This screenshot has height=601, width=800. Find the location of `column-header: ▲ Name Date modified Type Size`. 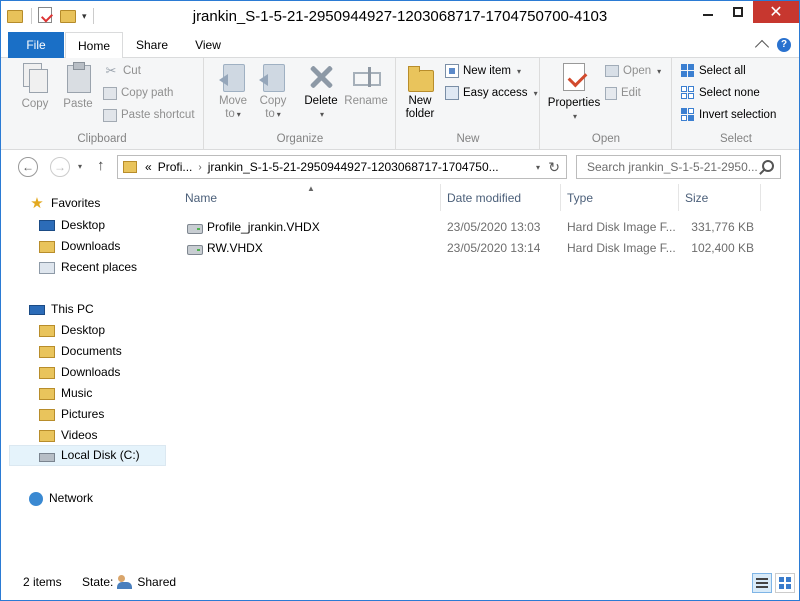

column-header: ▲ Name Date modified Type Size is located at coordinates (469, 197).